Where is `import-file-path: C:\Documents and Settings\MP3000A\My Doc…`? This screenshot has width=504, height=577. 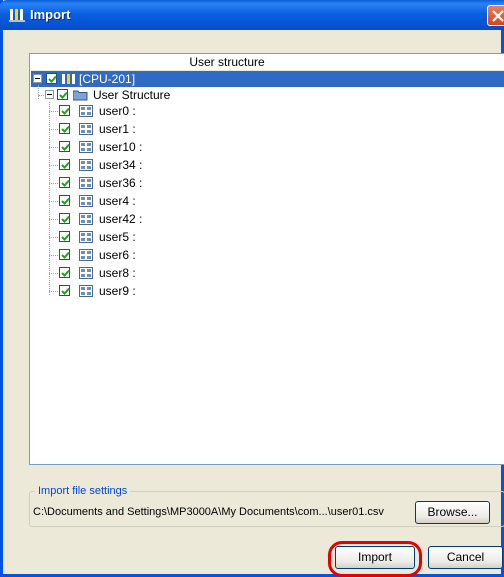 import-file-path: C:\Documents and Settings\MP3000A\My Doc… is located at coordinates (208, 512).